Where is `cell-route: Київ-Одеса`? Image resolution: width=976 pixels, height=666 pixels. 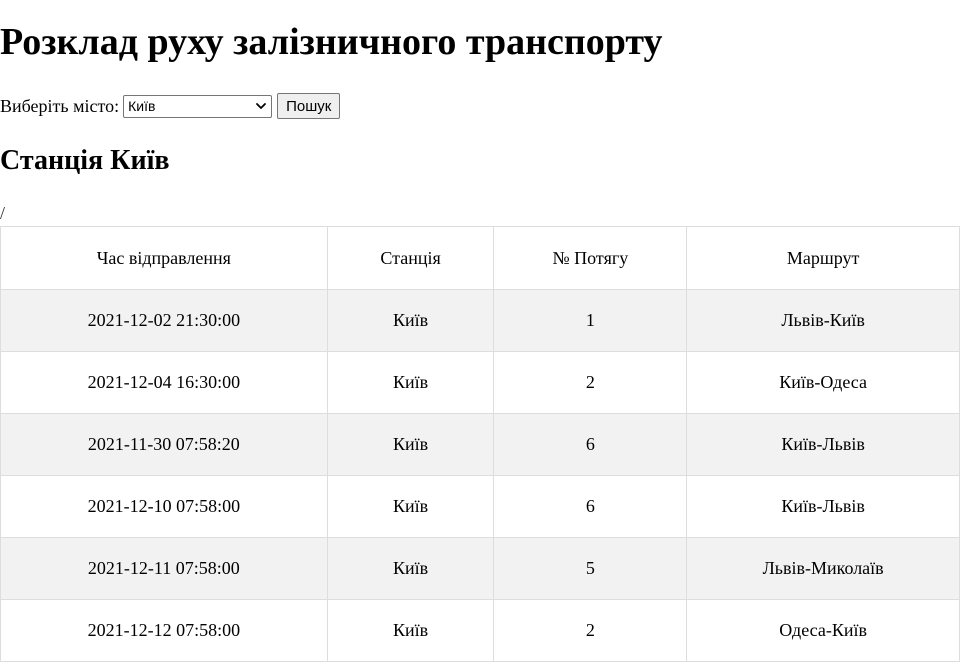
cell-route: Київ-Одеса is located at coordinates (823, 382).